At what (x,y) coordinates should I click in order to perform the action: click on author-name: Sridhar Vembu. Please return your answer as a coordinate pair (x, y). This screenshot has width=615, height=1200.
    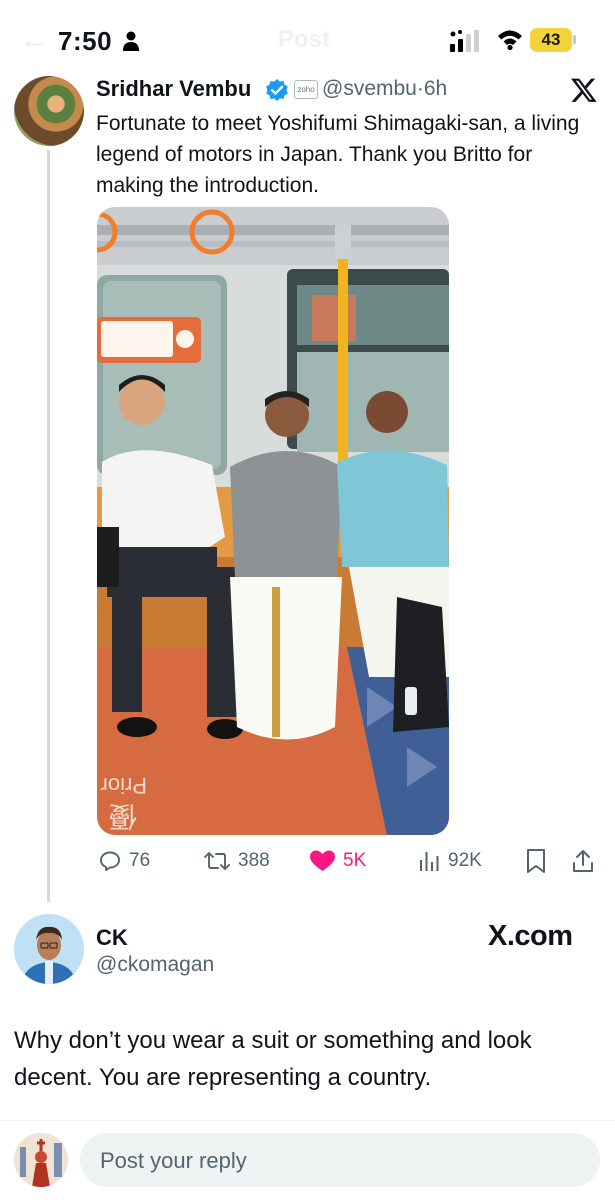
    Looking at the image, I should click on (173, 89).